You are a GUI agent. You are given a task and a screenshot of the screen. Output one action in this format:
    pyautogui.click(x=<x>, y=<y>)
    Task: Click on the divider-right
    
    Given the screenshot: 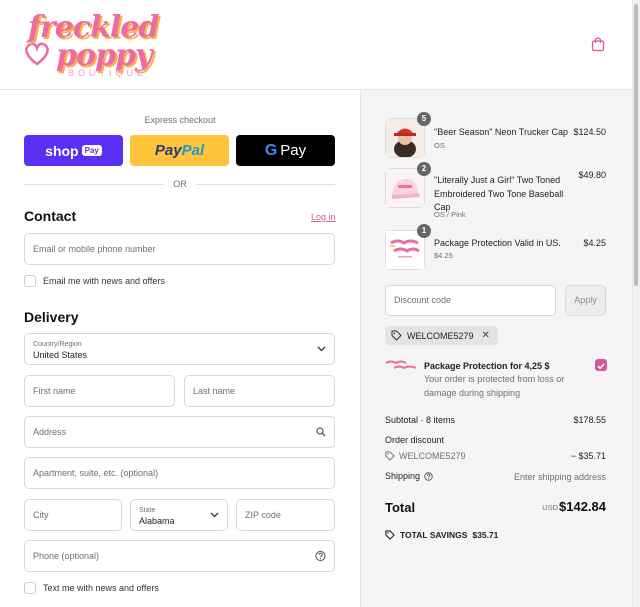 What is the action you would take?
    pyautogui.click(x=265, y=184)
    